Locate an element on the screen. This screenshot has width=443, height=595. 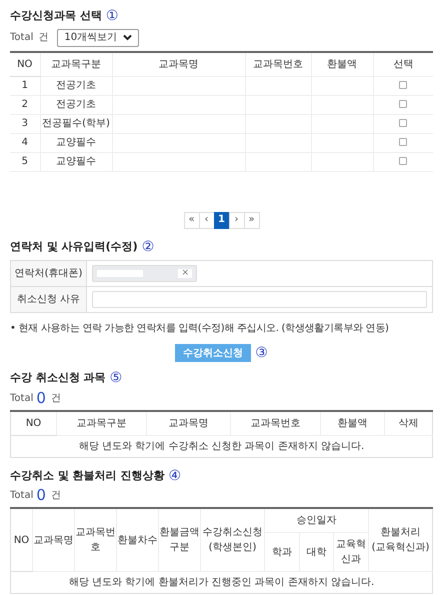
phone-field: × is located at coordinates (144, 273).